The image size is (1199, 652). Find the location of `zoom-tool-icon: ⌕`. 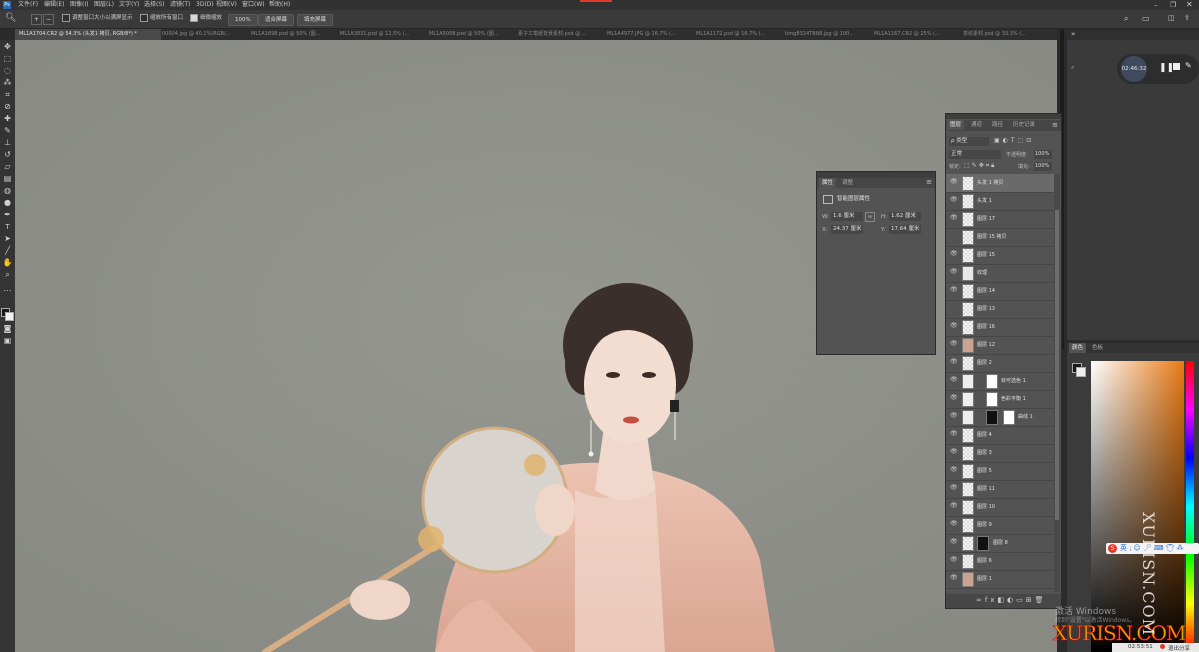

zoom-tool-icon: ⌕ is located at coordinates (7, 275).